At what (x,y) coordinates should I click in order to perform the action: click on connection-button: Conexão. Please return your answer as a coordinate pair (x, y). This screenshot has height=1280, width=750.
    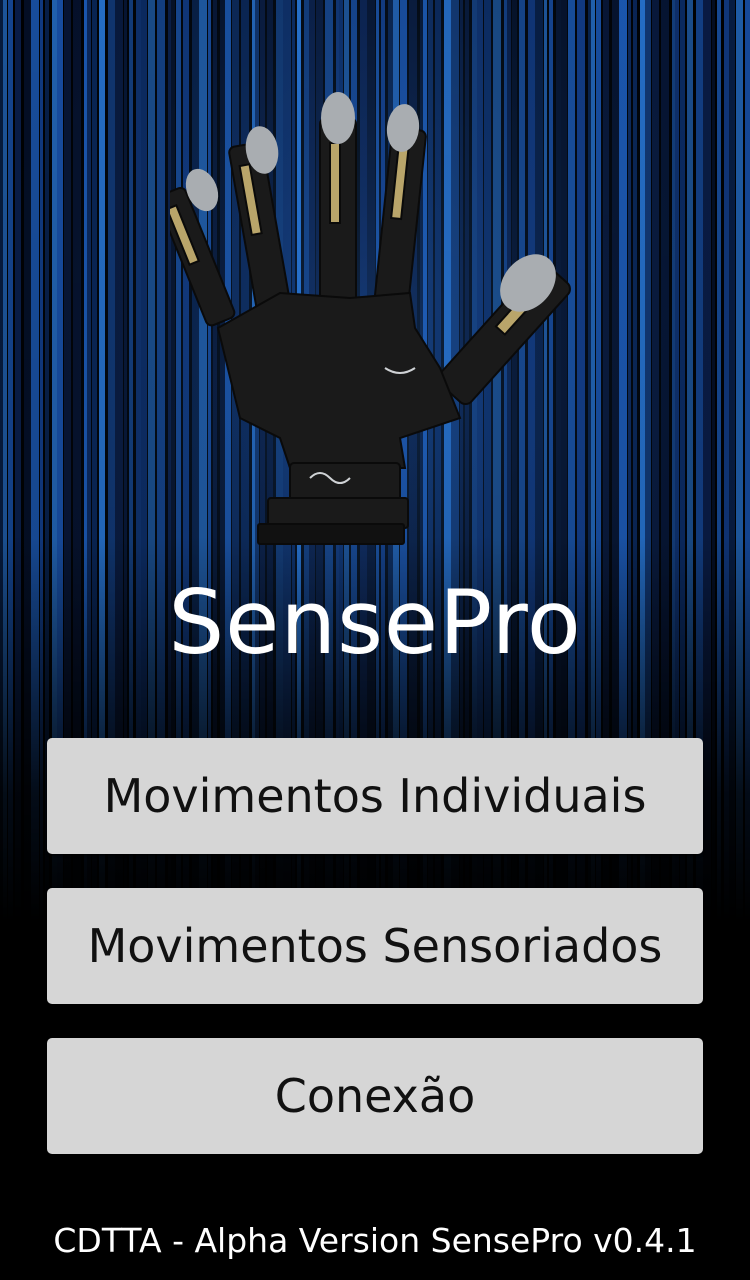
    Looking at the image, I should click on (375, 1096).